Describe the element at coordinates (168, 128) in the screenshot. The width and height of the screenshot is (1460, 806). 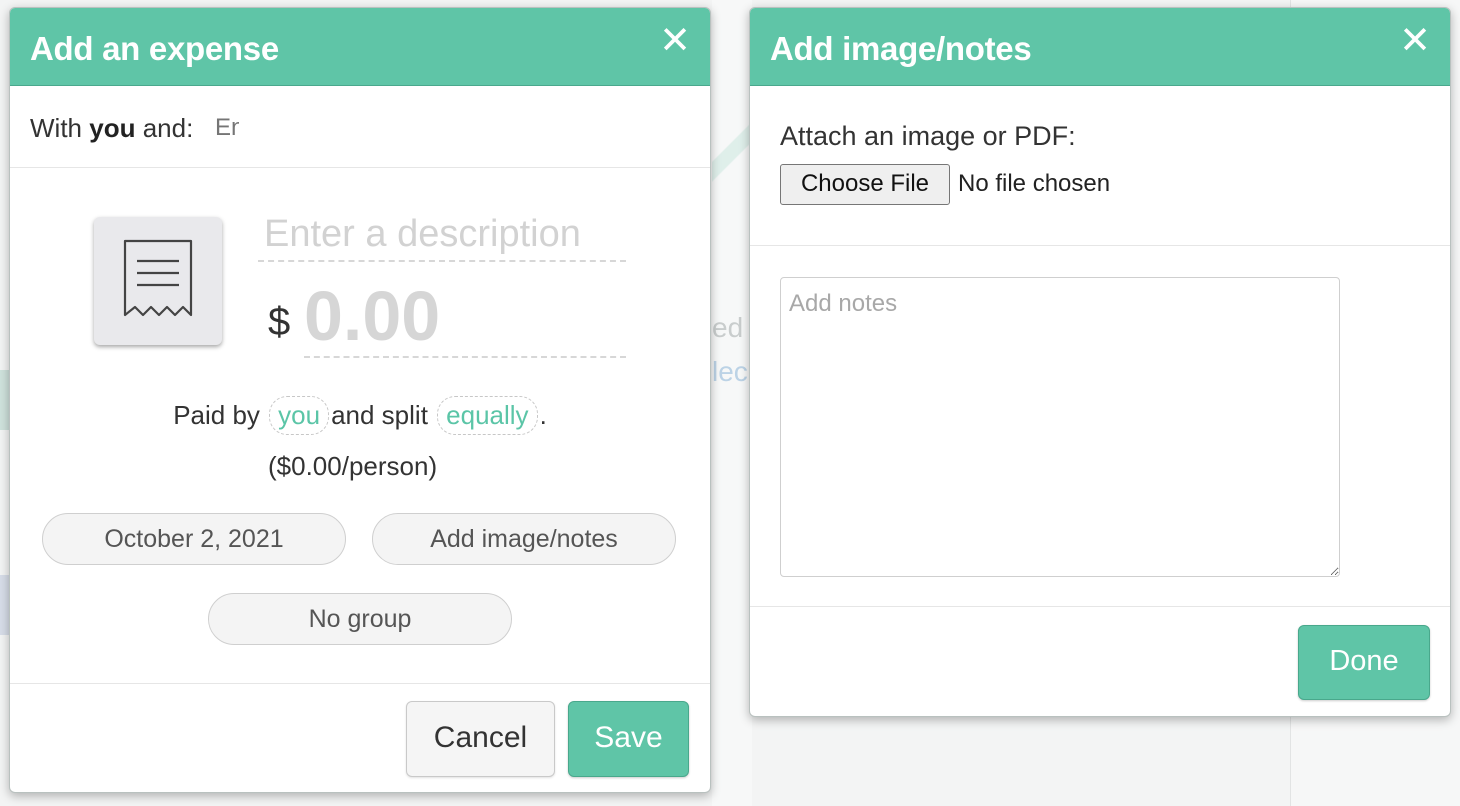
I see `with-suffix: and:` at that location.